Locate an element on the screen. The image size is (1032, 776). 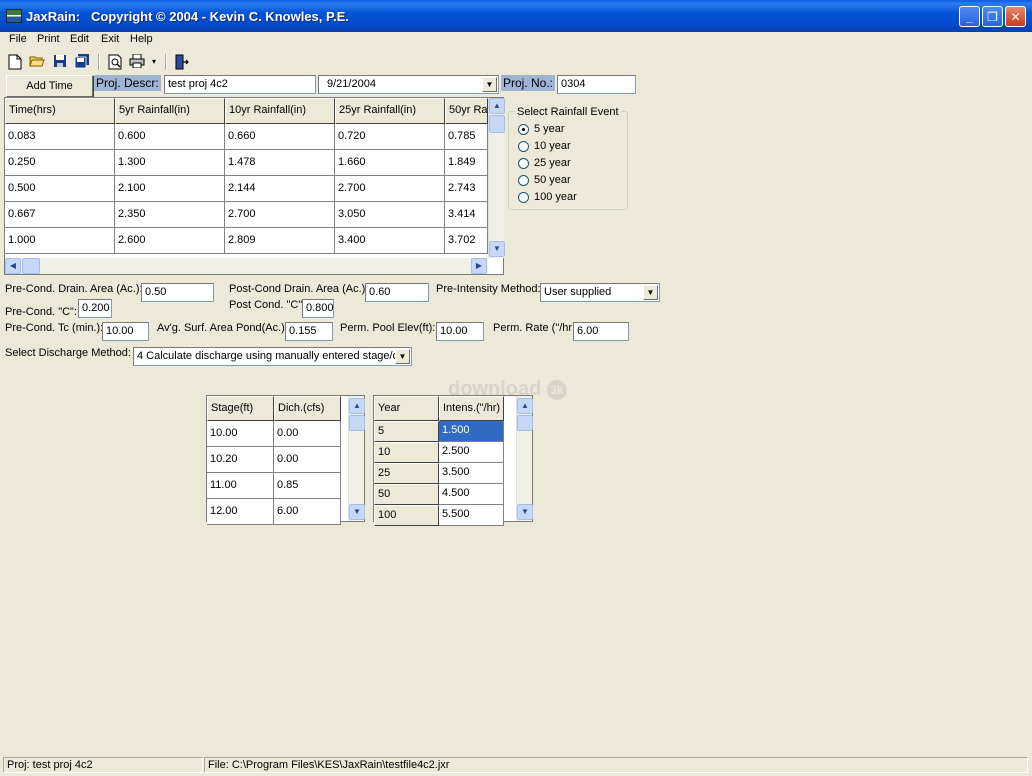
menu-file: File is located at coordinates (18, 39).